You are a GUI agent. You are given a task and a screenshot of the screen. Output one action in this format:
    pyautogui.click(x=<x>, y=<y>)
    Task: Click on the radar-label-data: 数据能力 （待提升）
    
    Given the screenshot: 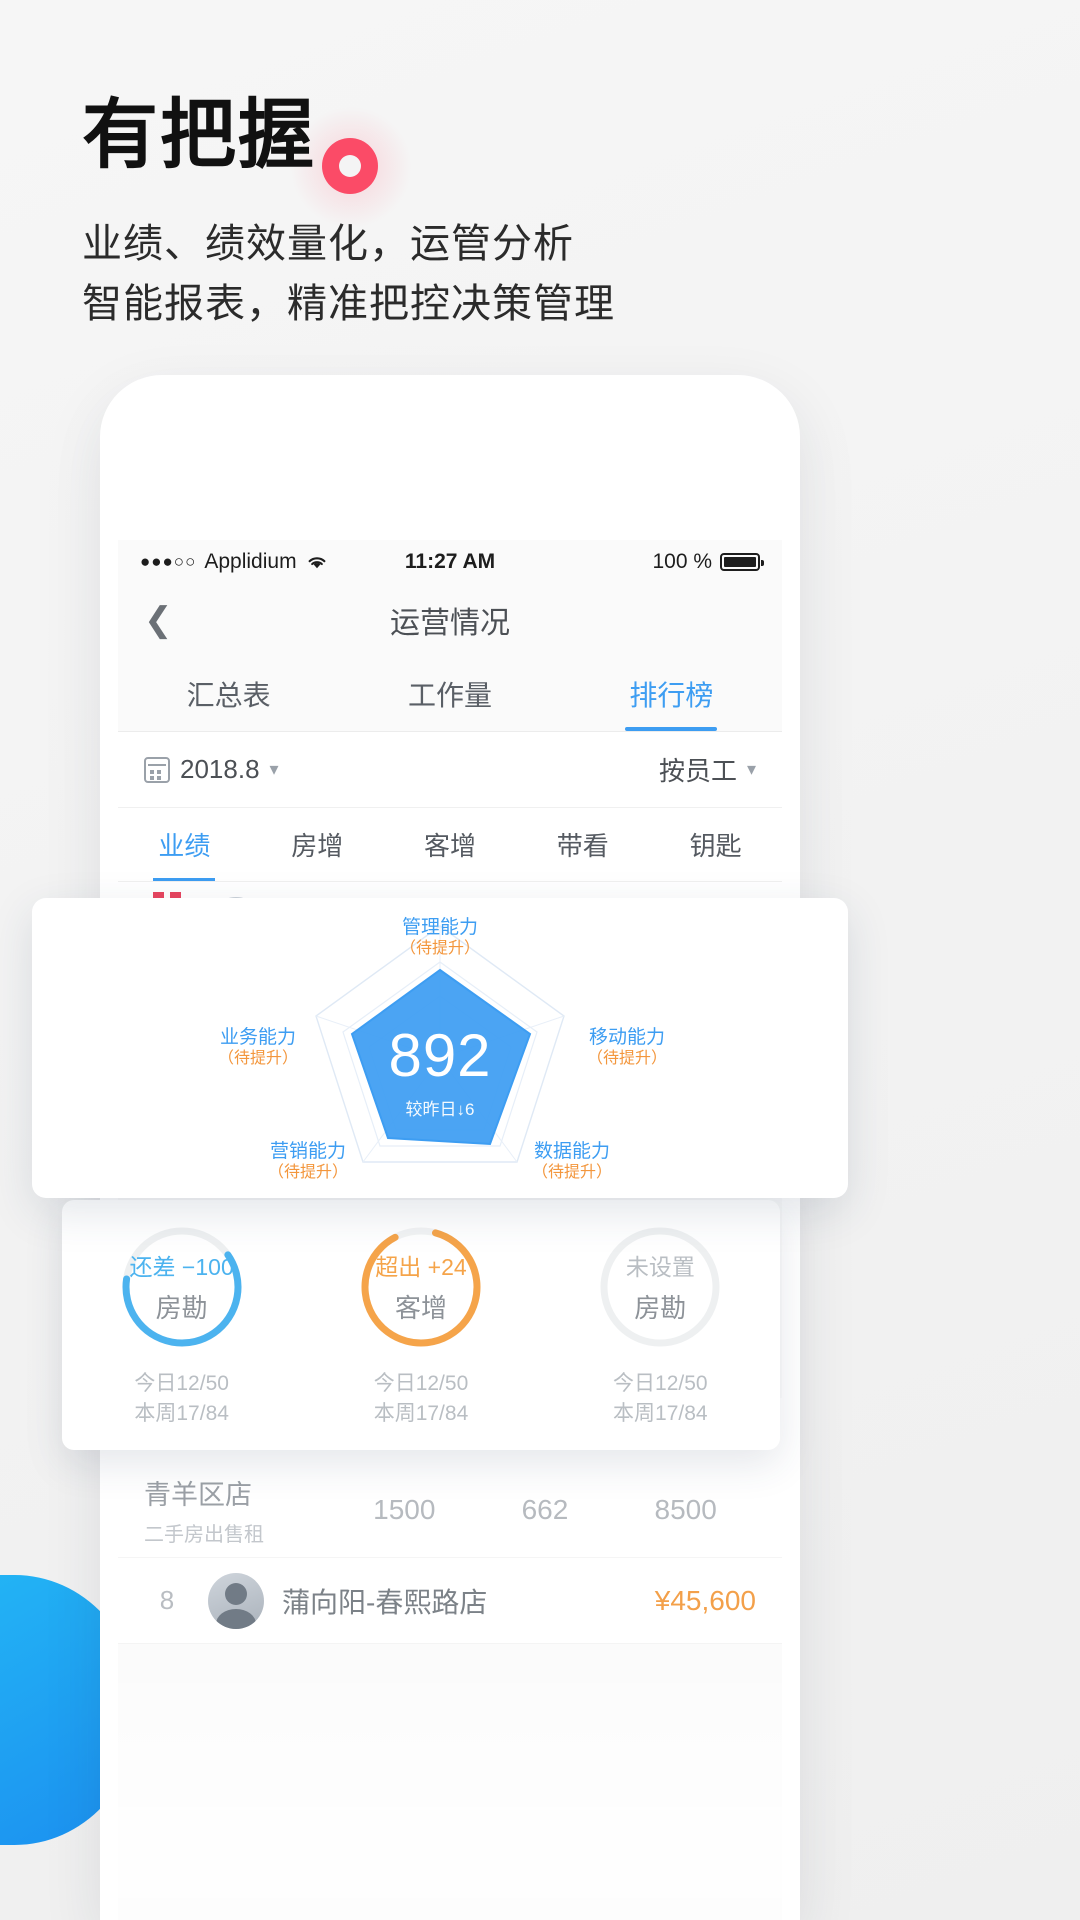 What is the action you would take?
    pyautogui.click(x=572, y=1161)
    